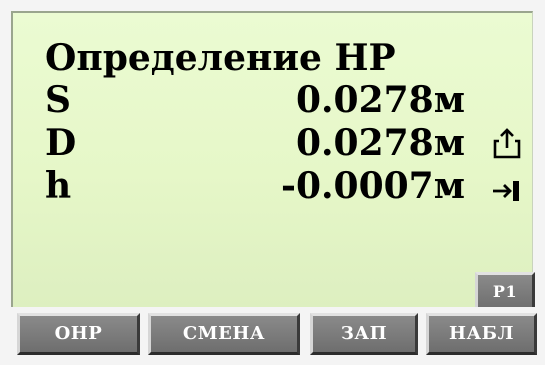 This screenshot has width=545, height=365. What do you see at coordinates (58, 186) in the screenshot?
I see `row-label-h: h` at bounding box center [58, 186].